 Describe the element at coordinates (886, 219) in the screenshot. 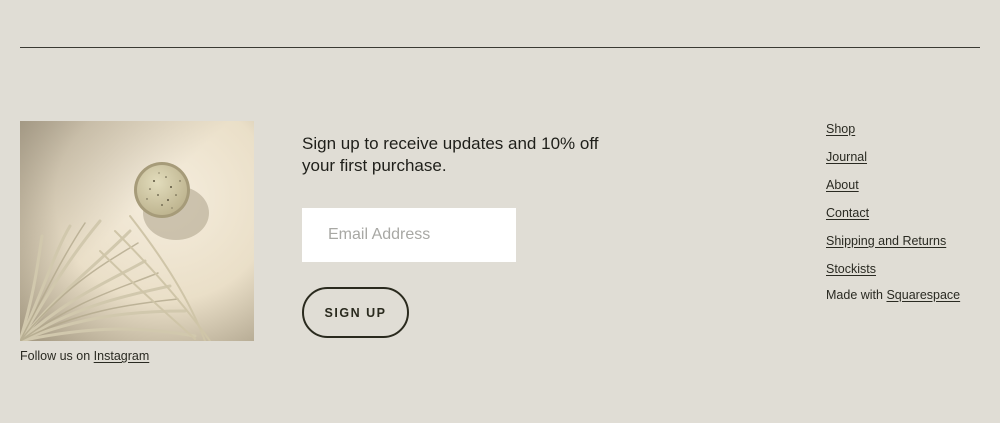

I see `footer-nav-item-contact: Contact` at that location.